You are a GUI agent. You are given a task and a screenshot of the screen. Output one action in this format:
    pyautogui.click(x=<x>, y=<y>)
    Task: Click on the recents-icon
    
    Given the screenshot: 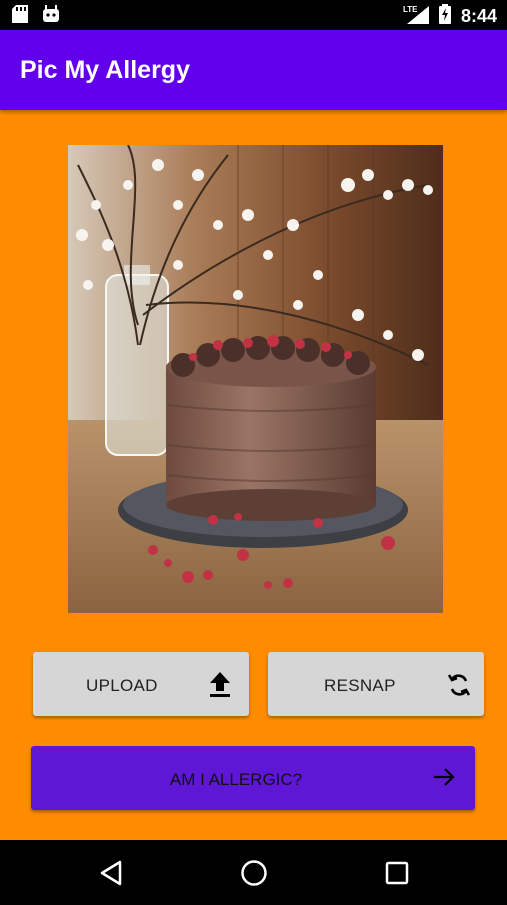 What is the action you would take?
    pyautogui.click(x=397, y=875)
    